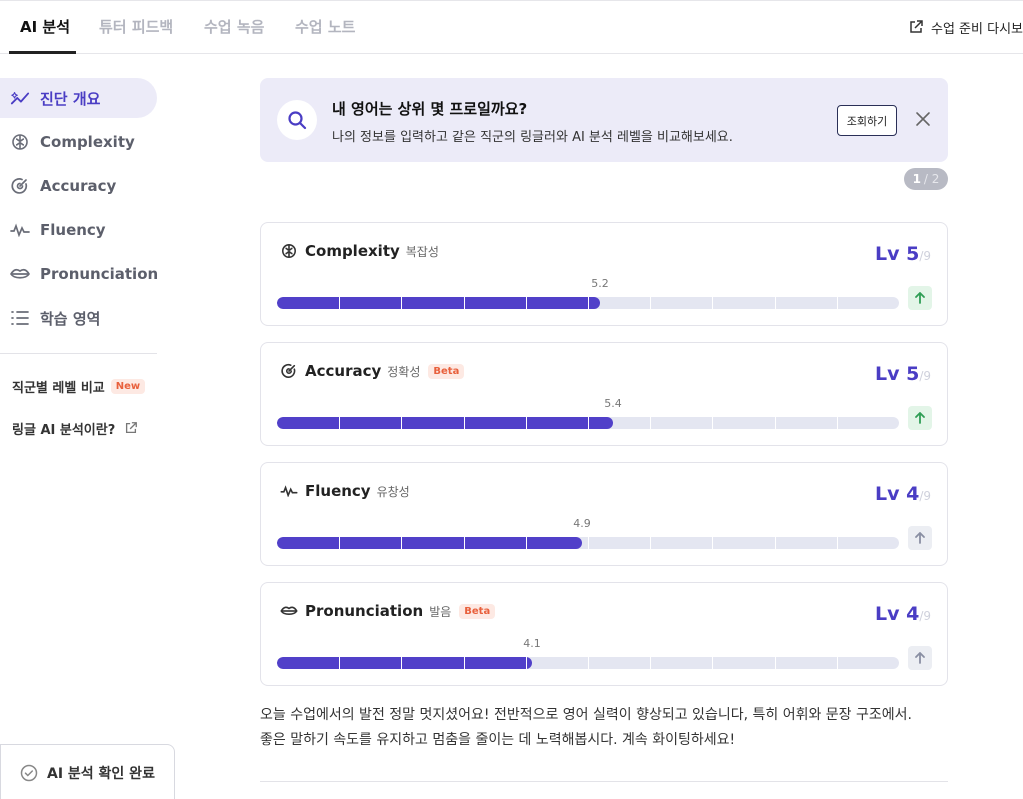 Image resolution: width=1023 pixels, height=799 pixels. I want to click on lookup-button: 조회하기, so click(867, 120).